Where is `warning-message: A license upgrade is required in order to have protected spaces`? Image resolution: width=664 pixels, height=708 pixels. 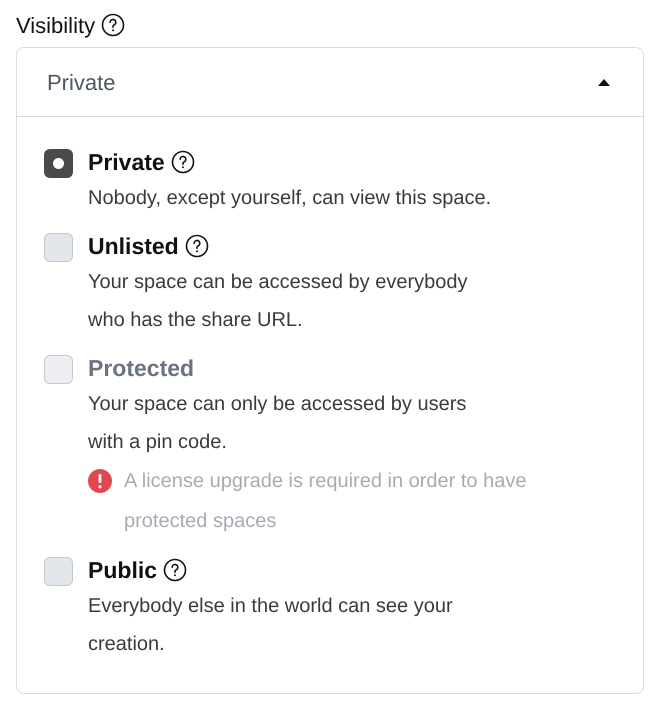
warning-message: A license upgrade is required in order to have protected spaces is located at coordinates (326, 501).